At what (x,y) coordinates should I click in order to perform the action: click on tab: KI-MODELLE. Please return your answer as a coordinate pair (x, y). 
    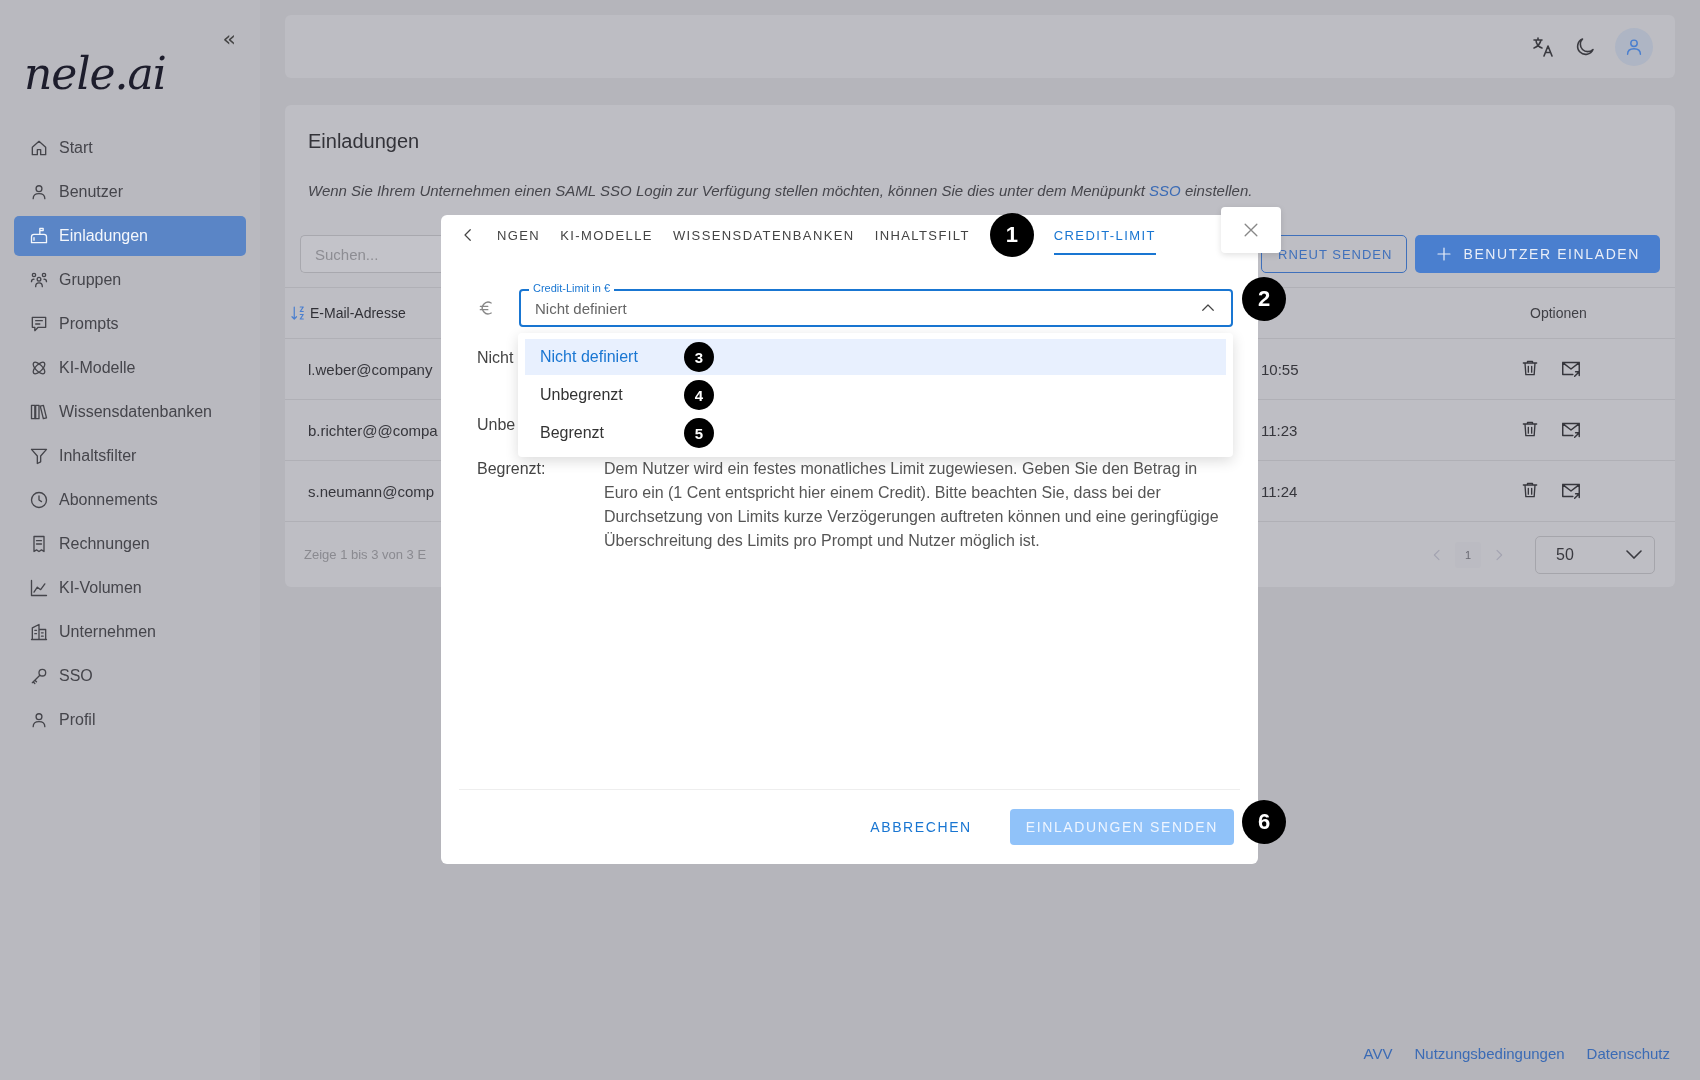
    Looking at the image, I should click on (606, 235).